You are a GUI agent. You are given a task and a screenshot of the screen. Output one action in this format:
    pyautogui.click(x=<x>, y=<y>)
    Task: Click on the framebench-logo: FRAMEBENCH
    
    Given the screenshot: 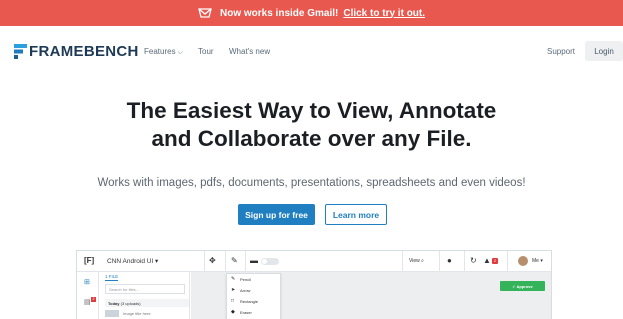 What is the action you would take?
    pyautogui.click(x=76, y=51)
    